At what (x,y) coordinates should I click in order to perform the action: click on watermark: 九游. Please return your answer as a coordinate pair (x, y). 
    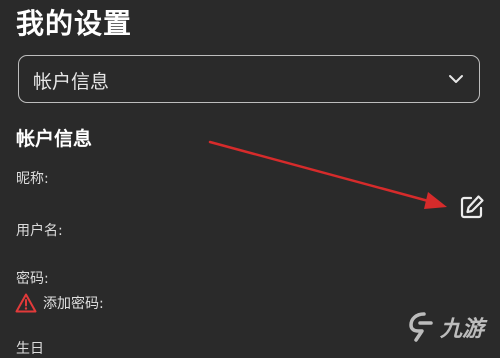
    Looking at the image, I should click on (450, 327).